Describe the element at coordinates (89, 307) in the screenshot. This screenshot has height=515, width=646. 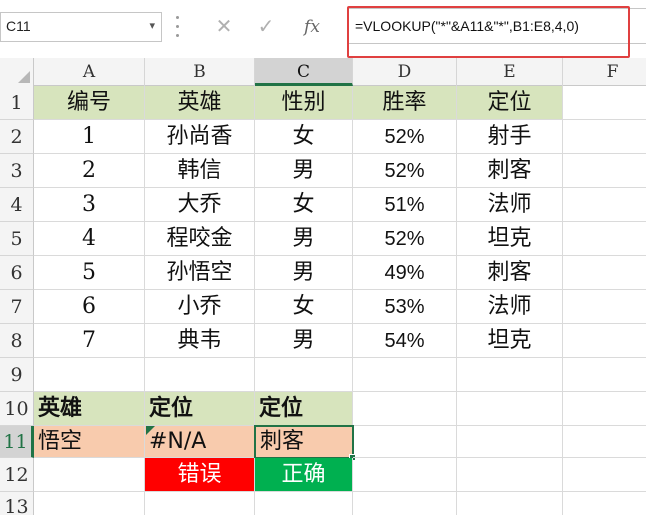
I see `cell-a7: 6` at that location.